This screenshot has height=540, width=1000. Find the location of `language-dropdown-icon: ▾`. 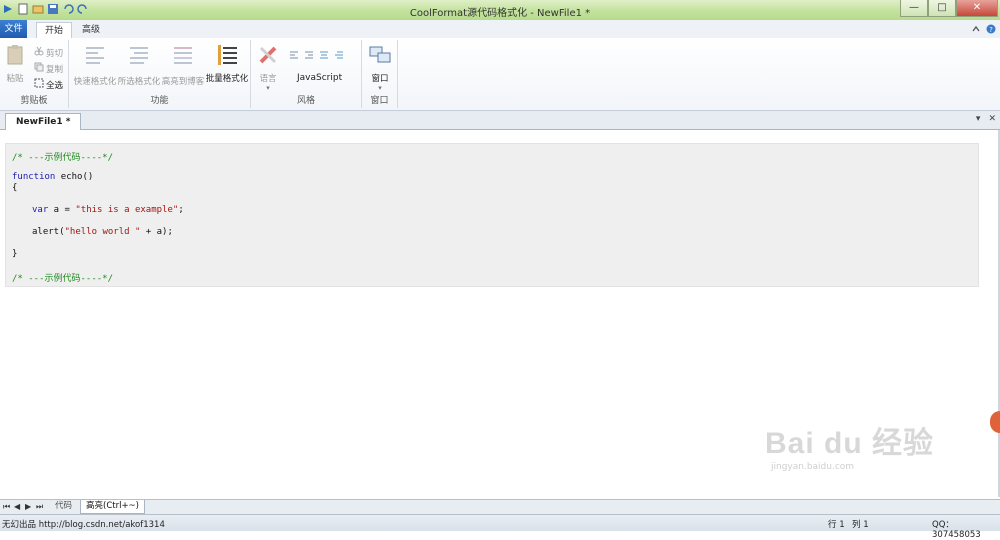

language-dropdown-icon: ▾ is located at coordinates (268, 88).